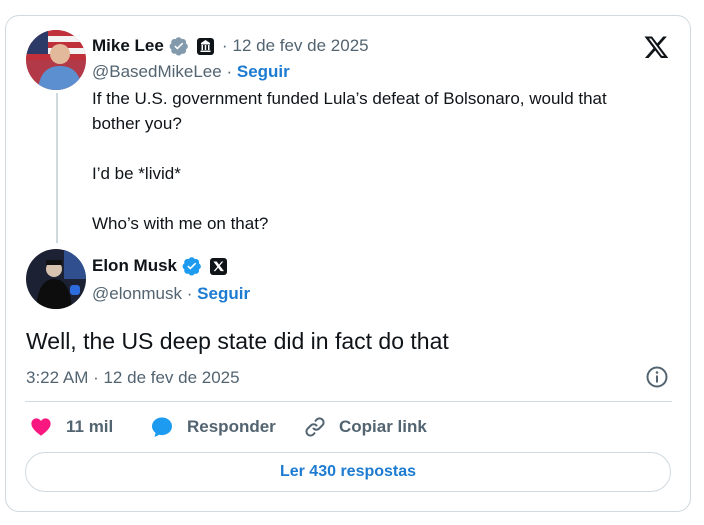  I want to click on text-line: Who’s with me on that?, so click(180, 223).